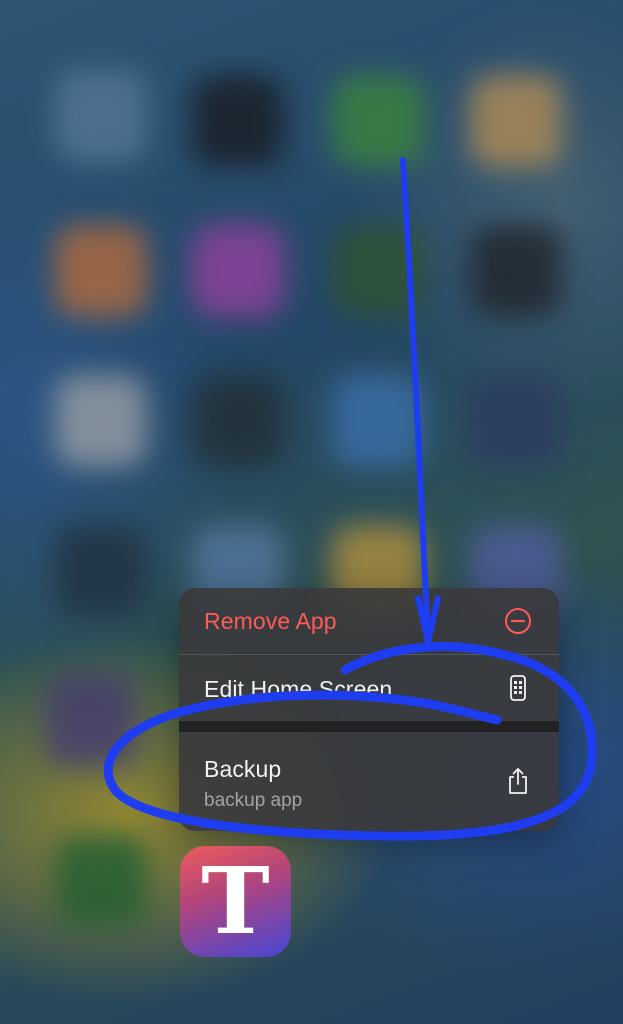 The height and width of the screenshot is (1024, 623). Describe the element at coordinates (369, 726) in the screenshot. I see `menu-group-divider` at that location.